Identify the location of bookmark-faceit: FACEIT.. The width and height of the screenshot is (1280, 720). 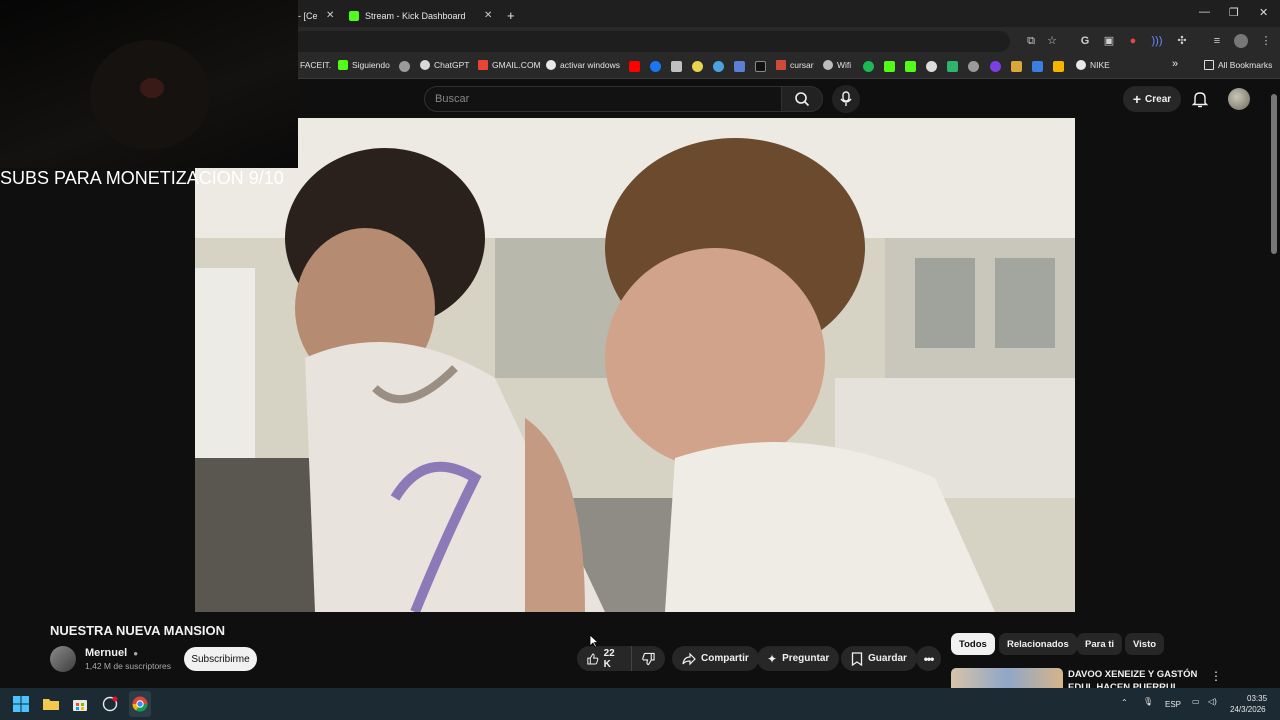
(315, 65).